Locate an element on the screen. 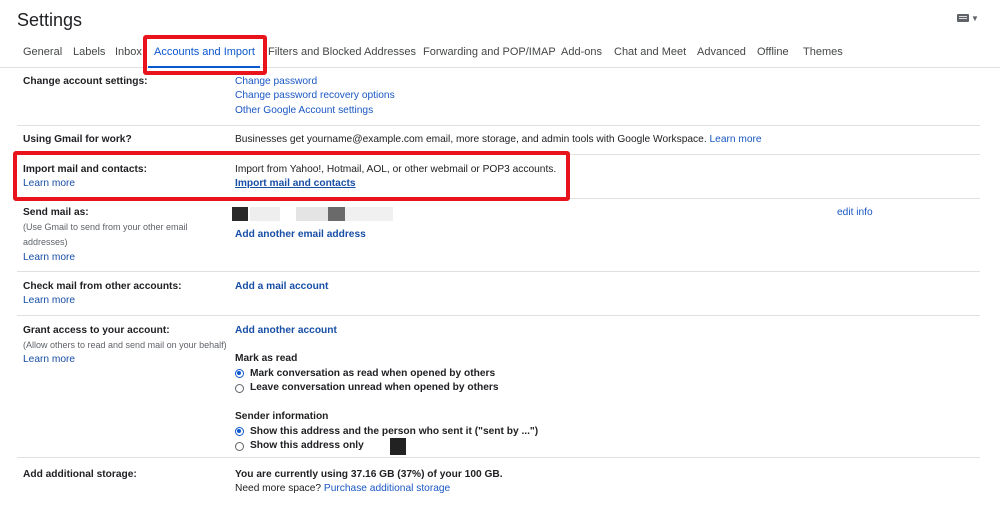 This screenshot has width=1000, height=515. redacted-name is located at coordinates (265, 214).